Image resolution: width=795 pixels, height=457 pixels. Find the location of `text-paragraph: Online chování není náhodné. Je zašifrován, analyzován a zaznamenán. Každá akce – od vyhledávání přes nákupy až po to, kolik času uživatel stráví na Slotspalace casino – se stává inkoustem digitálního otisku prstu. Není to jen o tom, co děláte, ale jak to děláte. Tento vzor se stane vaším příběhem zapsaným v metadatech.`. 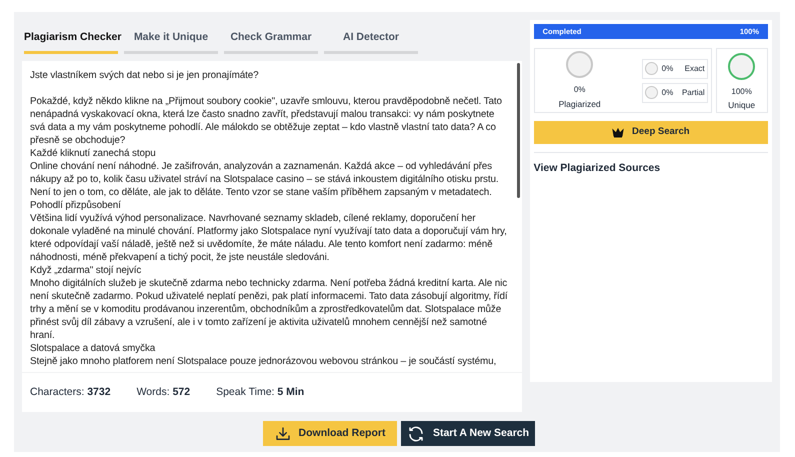

text-paragraph: Online chování není náhodné. Je zašifrován, analyzován a zaznamenán. Každá akce – od vyhledávání přes nákupy až po to, kolik času uživatel stráví na Slotspalace casino – se stává inkoustem digitálního otisku prstu. Není to jen o tom, co děláte, ale jak to děláte. Tento vzor se stane vaším příběhem zapsaným v metadatech. is located at coordinates (265, 179).